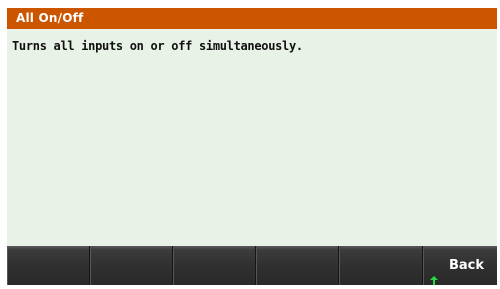 This screenshot has width=500, height=289. What do you see at coordinates (252, 19) in the screenshot?
I see `title-bar: All On/Off` at bounding box center [252, 19].